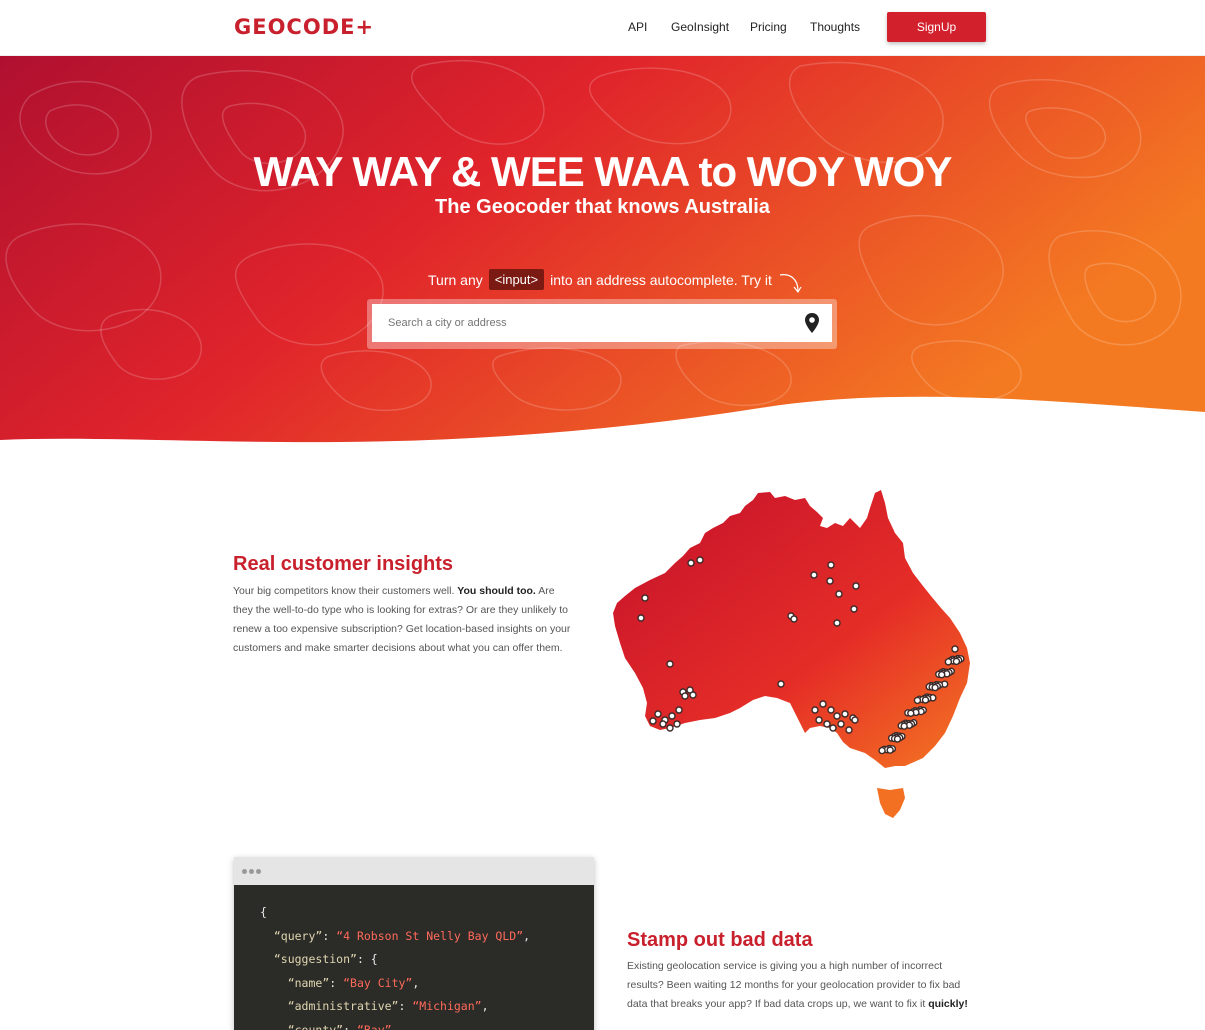 This screenshot has width=1205, height=1030. Describe the element at coordinates (308, 982) in the screenshot. I see `code-key: “name”` at that location.